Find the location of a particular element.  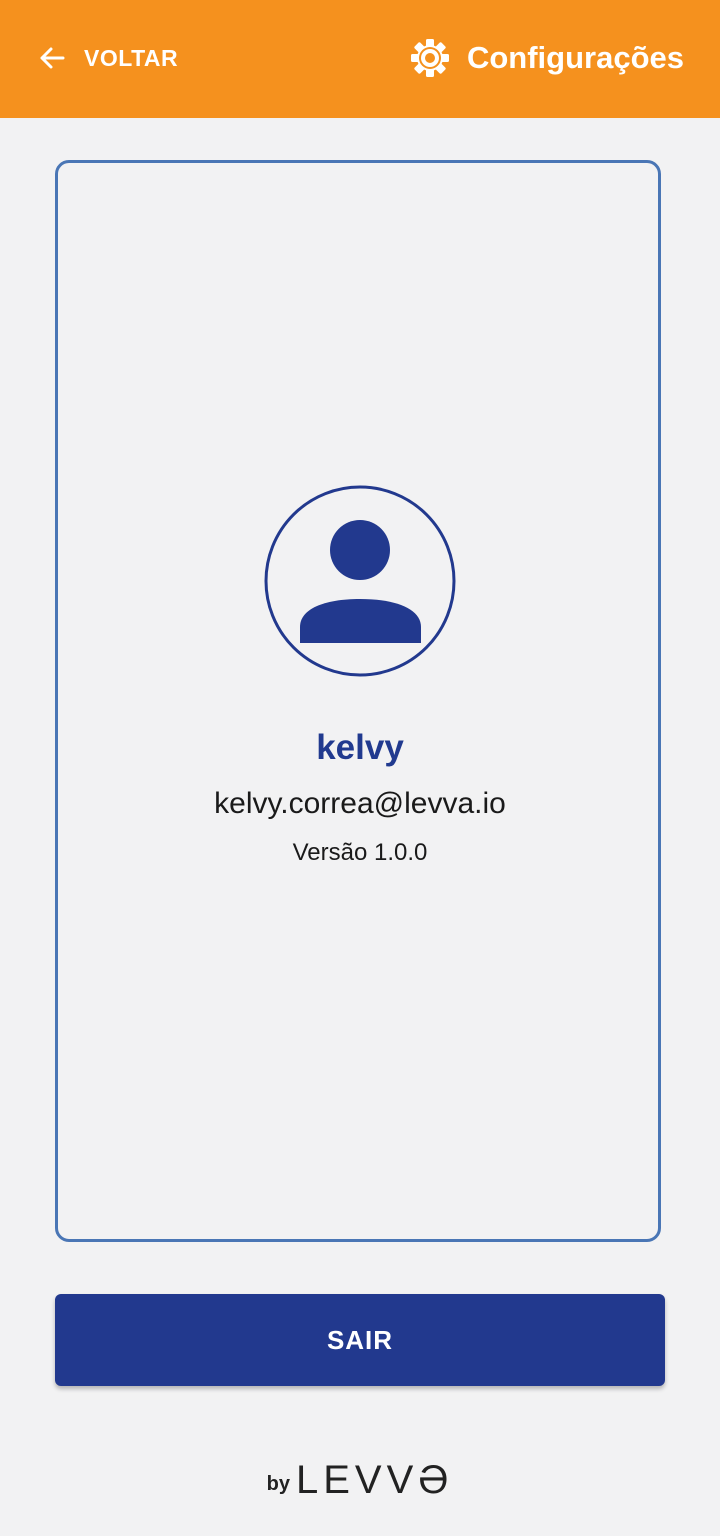

logout-button: SAIR is located at coordinates (360, 1340).